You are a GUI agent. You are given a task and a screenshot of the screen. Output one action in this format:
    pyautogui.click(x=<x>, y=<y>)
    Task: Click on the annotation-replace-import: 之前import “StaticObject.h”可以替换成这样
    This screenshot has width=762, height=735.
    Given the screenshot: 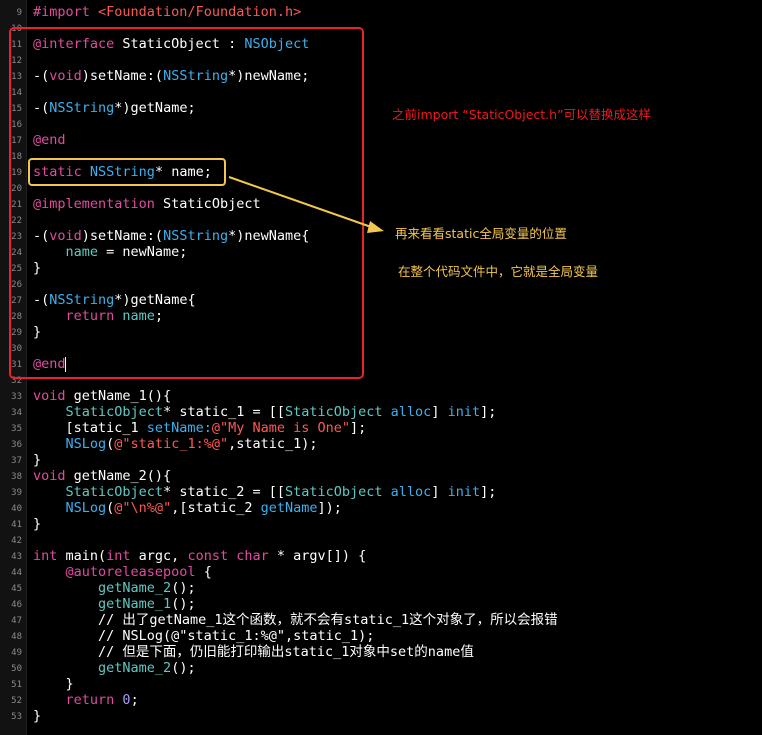 What is the action you would take?
    pyautogui.click(x=522, y=114)
    